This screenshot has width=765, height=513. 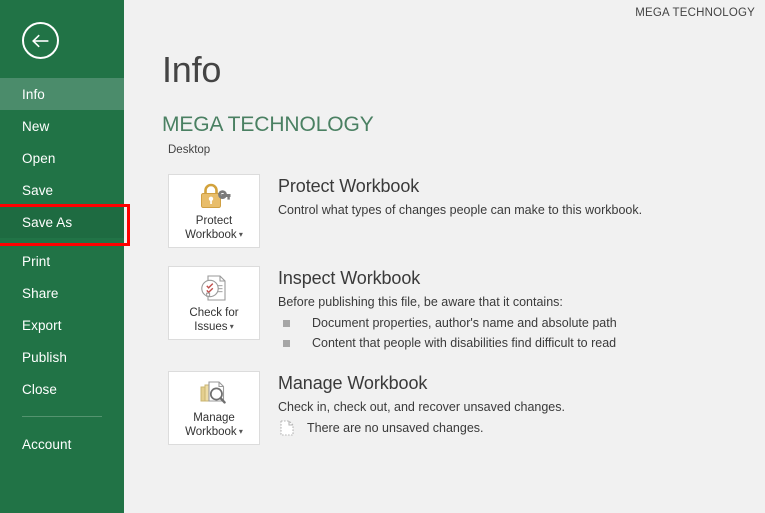 What do you see at coordinates (62, 293) in the screenshot?
I see `sidebar-item-share: Share` at bounding box center [62, 293].